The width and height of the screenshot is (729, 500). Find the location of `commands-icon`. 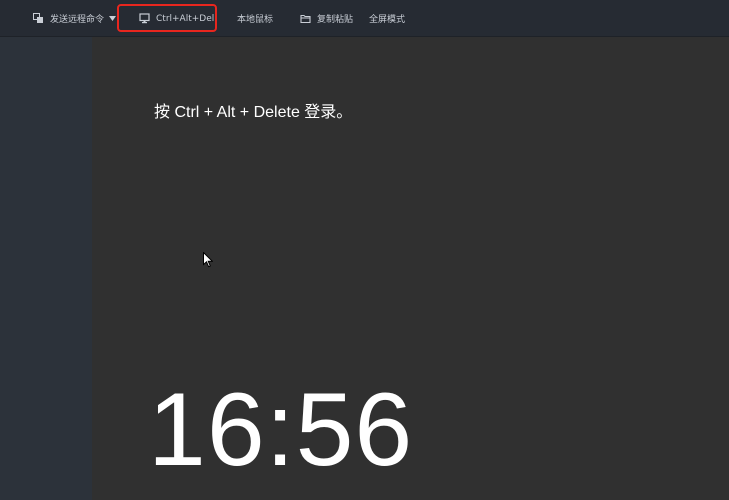

commands-icon is located at coordinates (38, 19).